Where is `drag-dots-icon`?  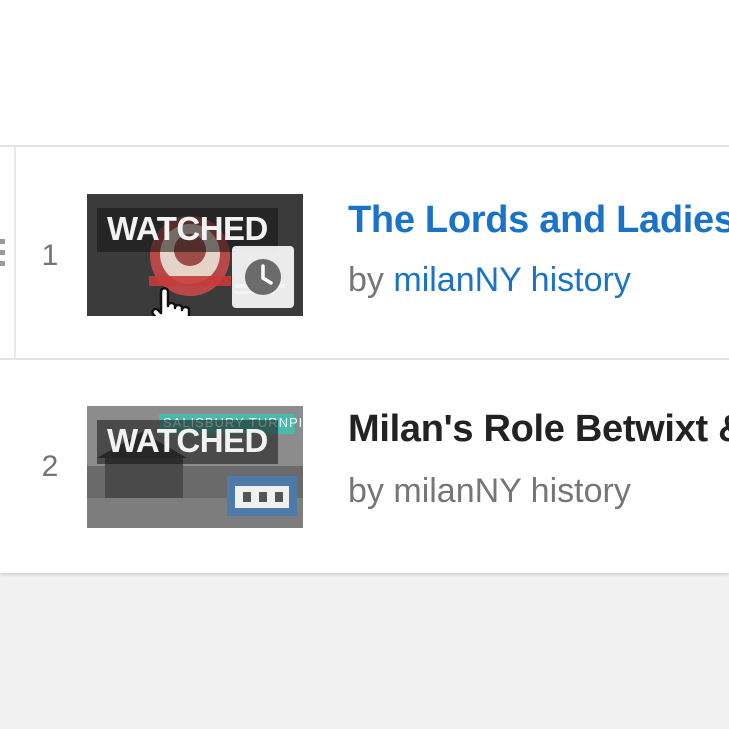 drag-dots-icon is located at coordinates (2, 254).